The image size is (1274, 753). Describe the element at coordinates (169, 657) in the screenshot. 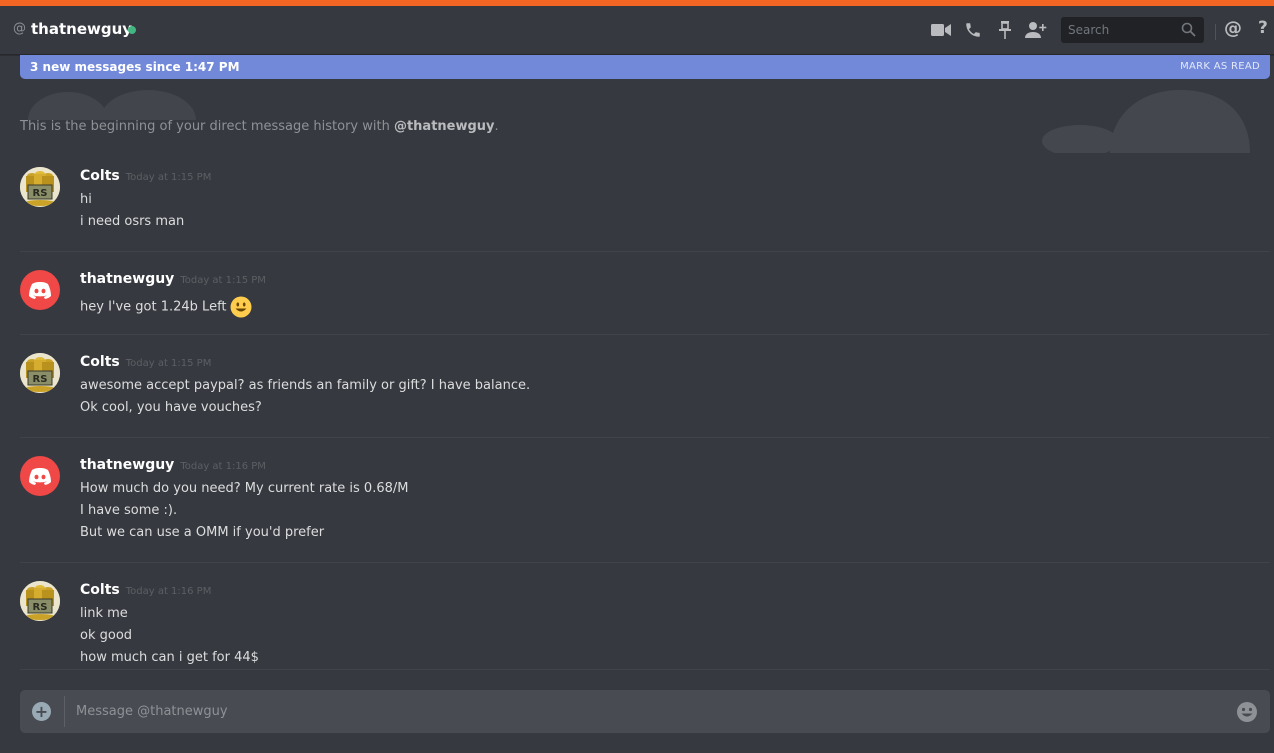

I see `message-text: how much can i get for 44$` at that location.